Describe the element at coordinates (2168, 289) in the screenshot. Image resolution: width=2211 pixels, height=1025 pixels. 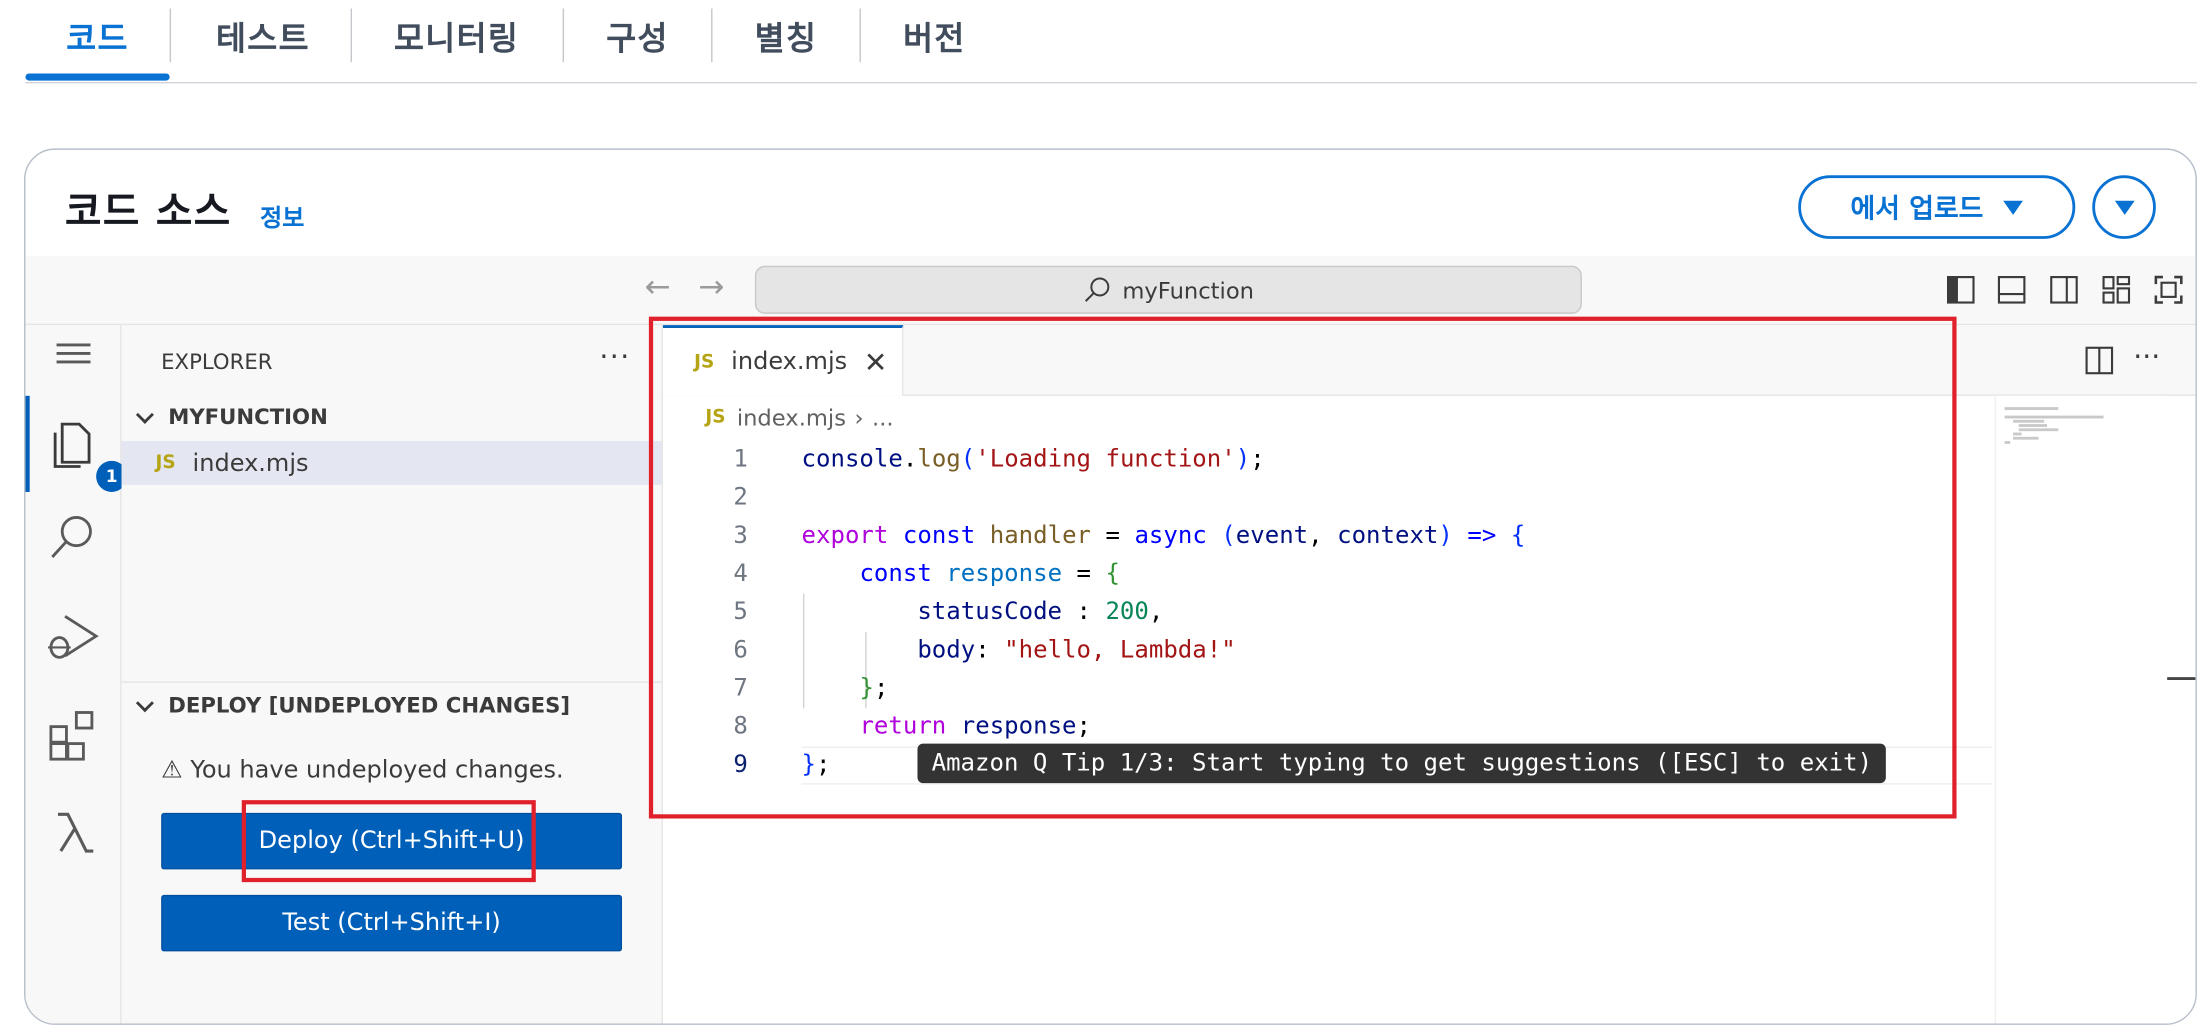
I see `maximize-icon` at that location.